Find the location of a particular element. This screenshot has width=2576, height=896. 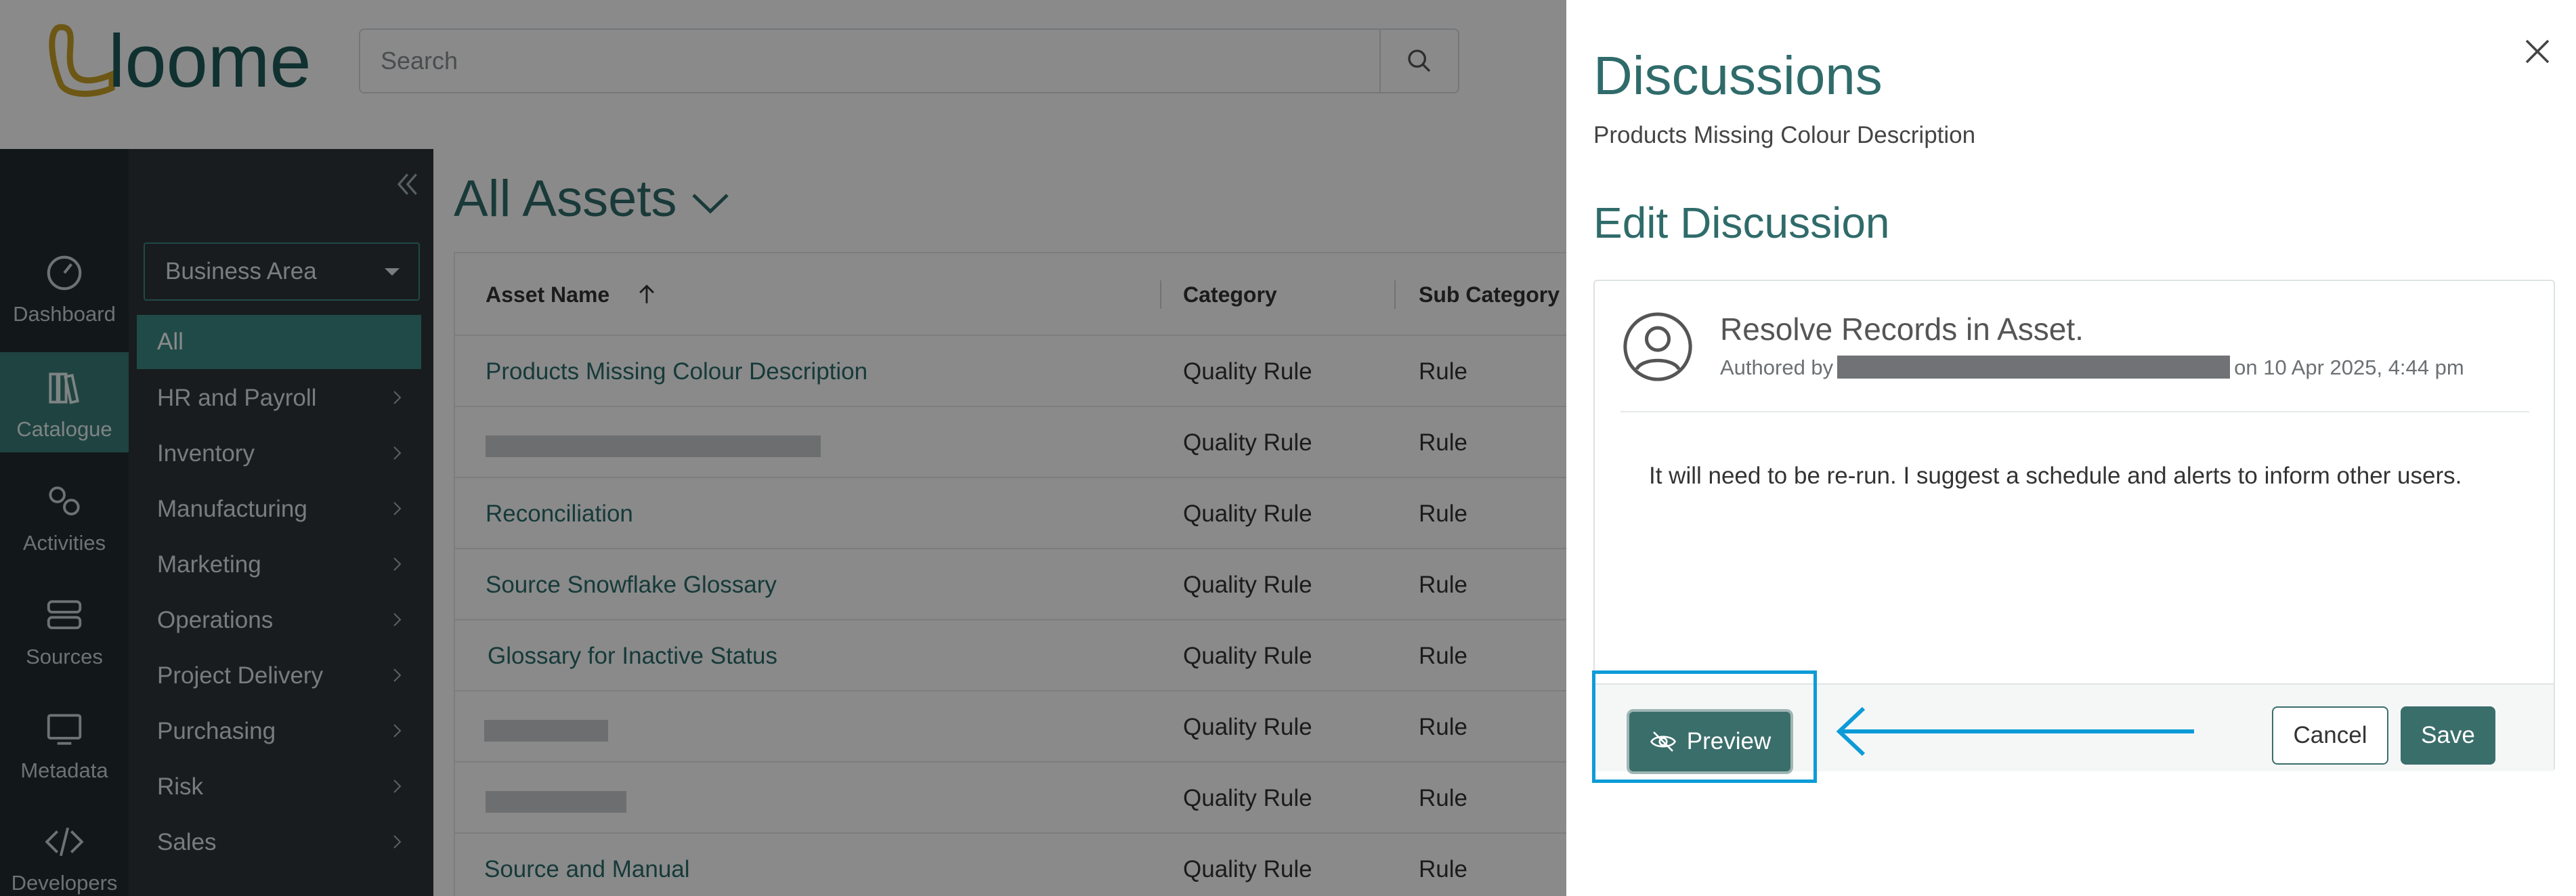

divider is located at coordinates (2074, 411).